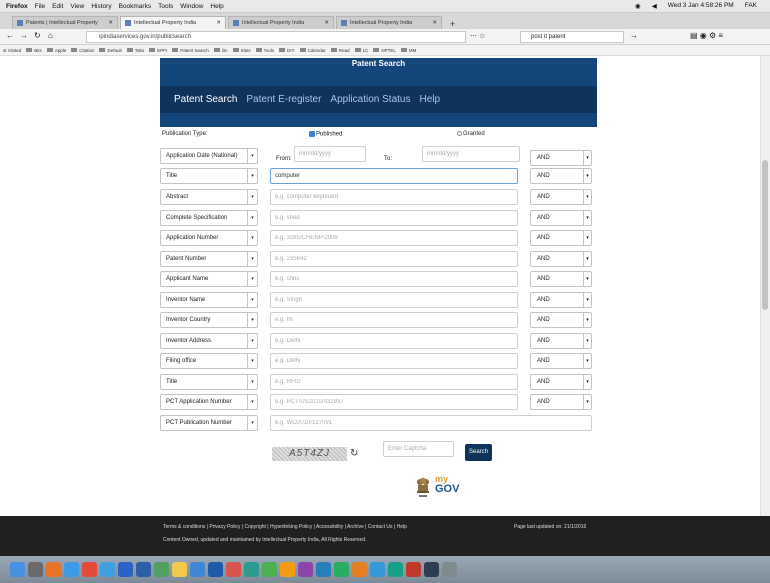 The height and width of the screenshot is (583, 770). I want to click on field-select: Patent Number ▾, so click(209, 259).